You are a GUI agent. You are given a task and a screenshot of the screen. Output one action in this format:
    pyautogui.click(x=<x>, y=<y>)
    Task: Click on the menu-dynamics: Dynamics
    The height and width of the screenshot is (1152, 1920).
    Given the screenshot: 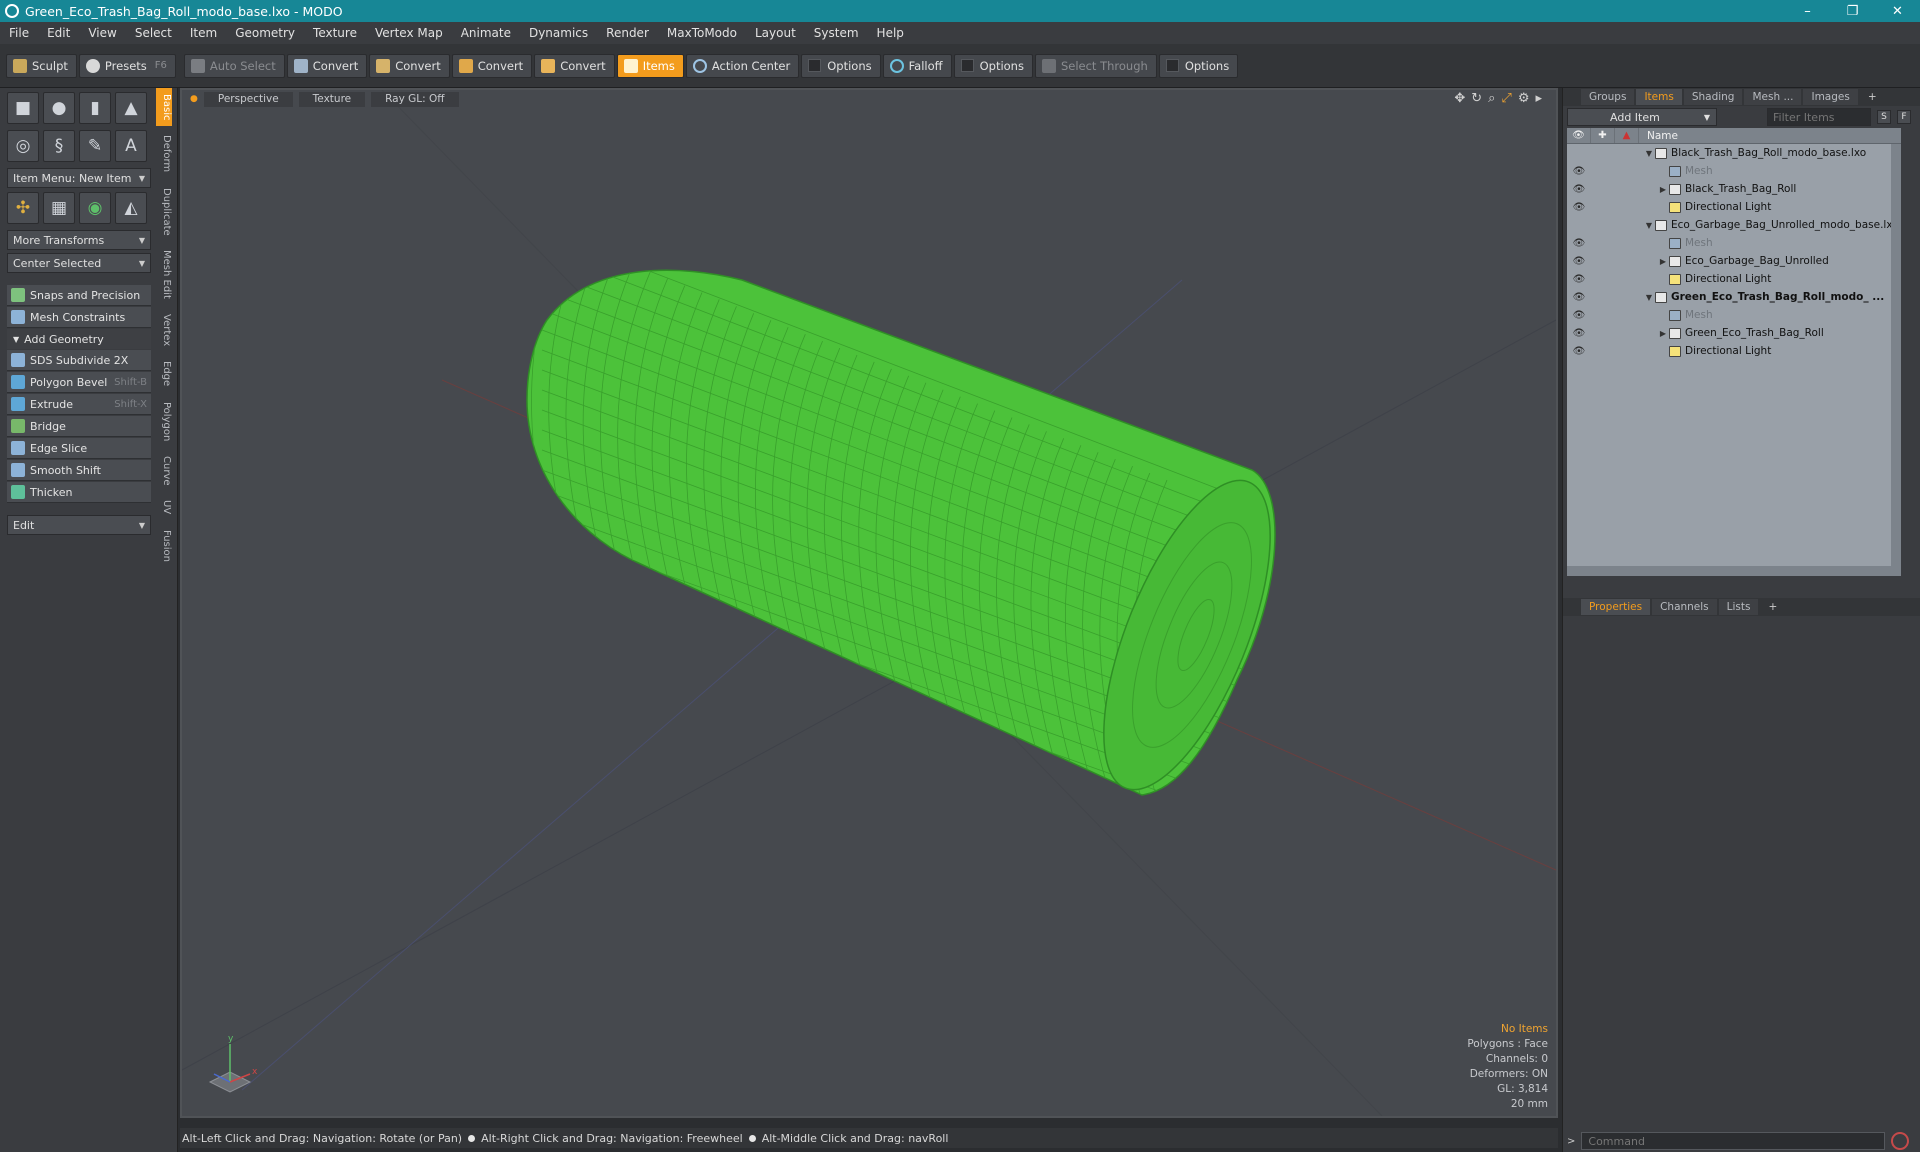 What is the action you would take?
    pyautogui.click(x=558, y=33)
    